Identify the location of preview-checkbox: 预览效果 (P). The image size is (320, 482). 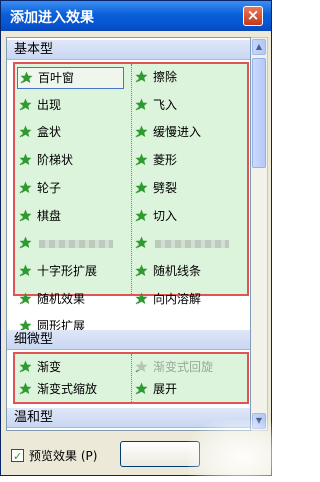
(61, 456).